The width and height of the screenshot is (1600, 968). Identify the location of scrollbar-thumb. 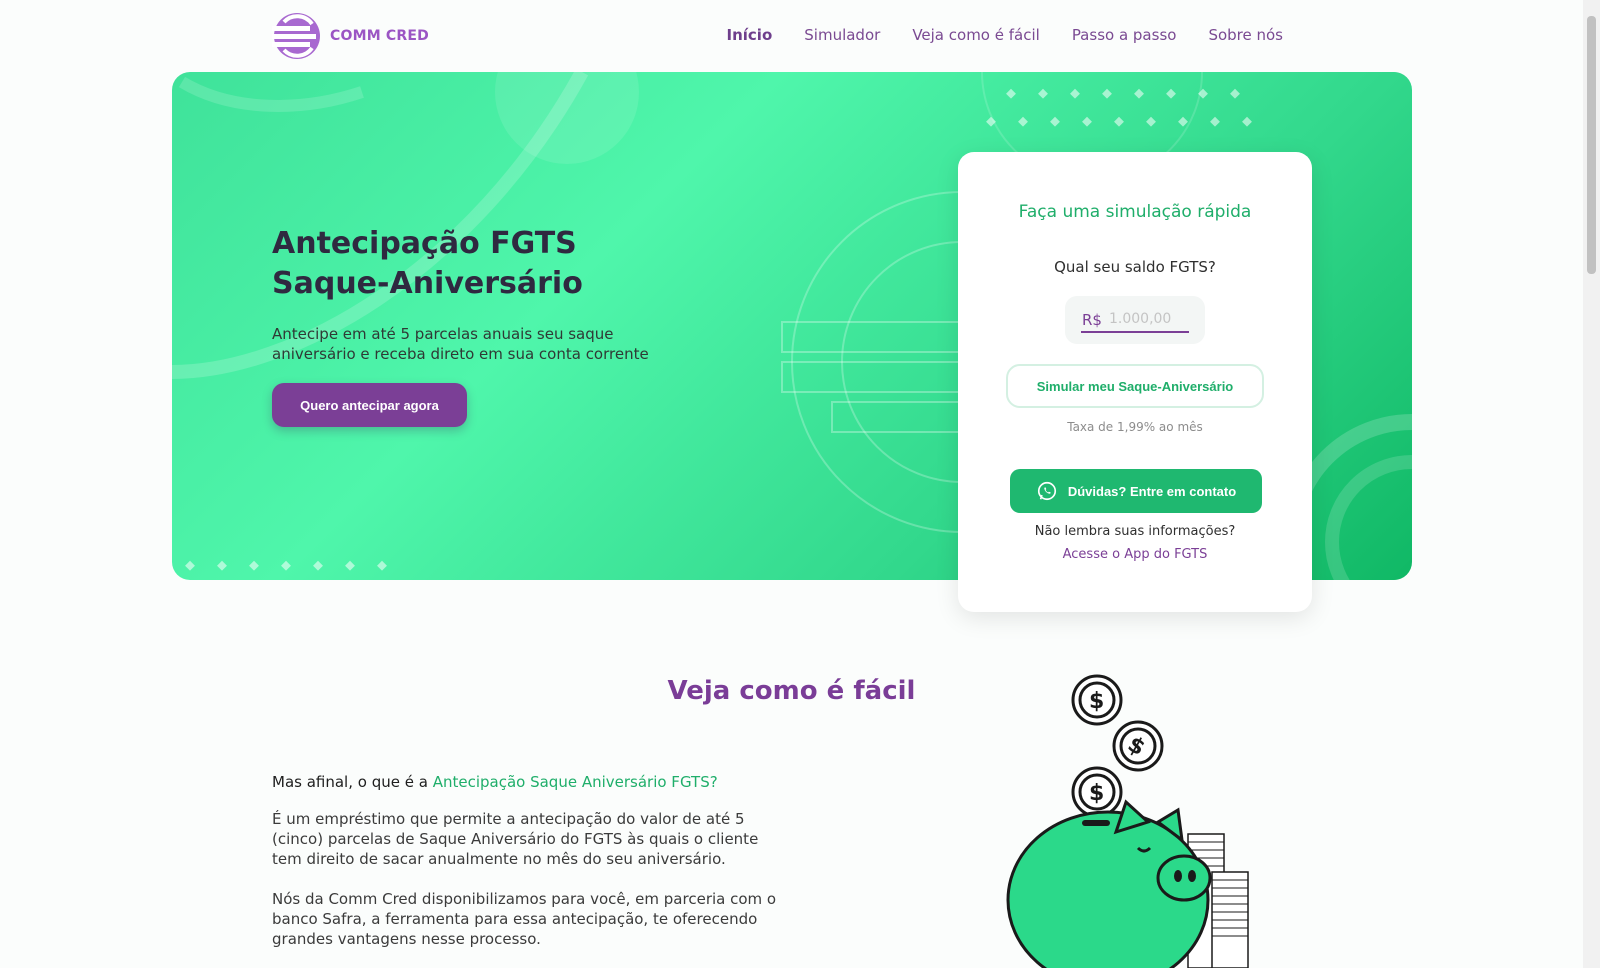
(1591, 145).